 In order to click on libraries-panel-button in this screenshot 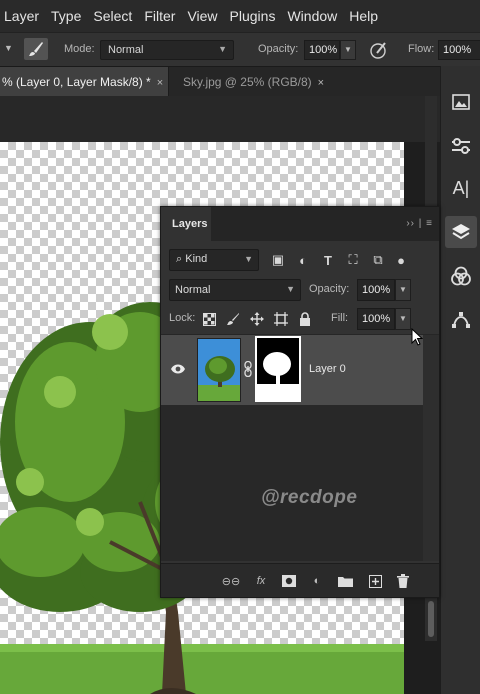, I will do `click(461, 102)`.